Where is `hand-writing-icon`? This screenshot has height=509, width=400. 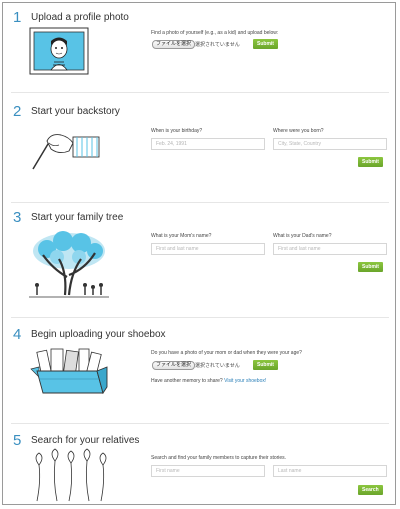 hand-writing-icon is located at coordinates (66, 152).